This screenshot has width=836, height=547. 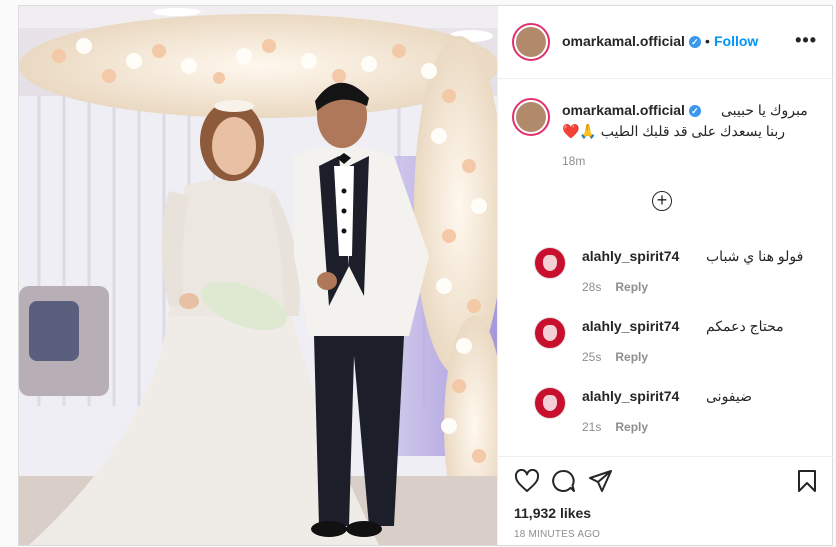 I want to click on comment-icon, so click(x=563, y=481).